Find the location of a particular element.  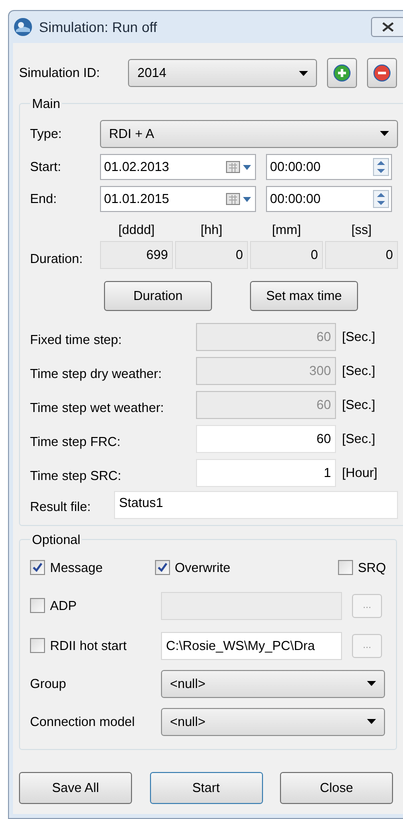

remove-button is located at coordinates (382, 73).